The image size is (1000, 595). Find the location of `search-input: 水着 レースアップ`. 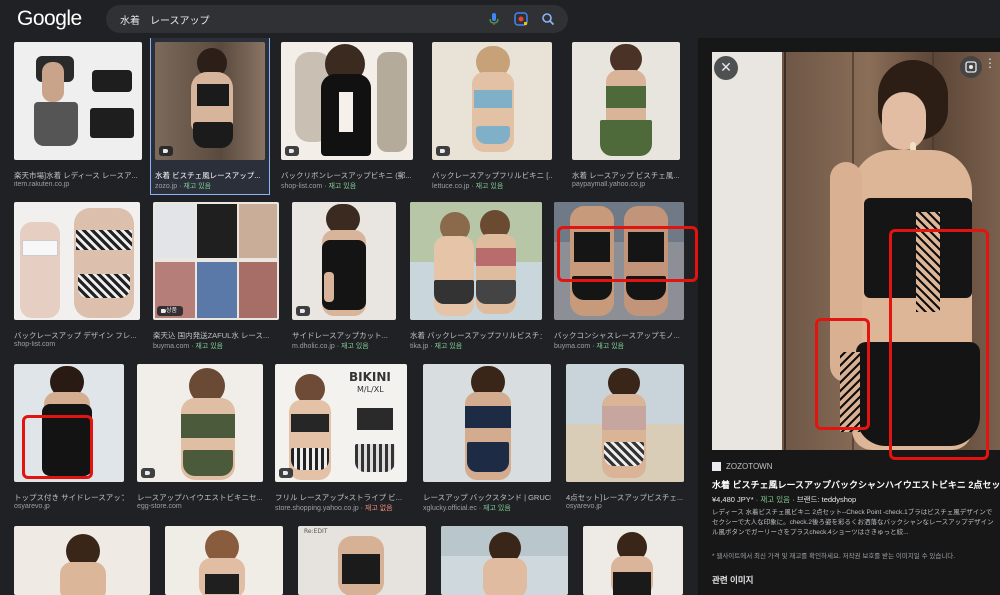

search-input: 水着 レースアップ is located at coordinates (165, 19).